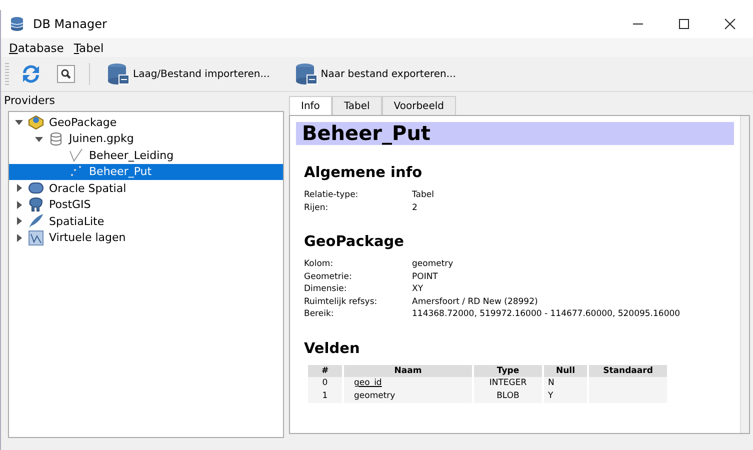 The height and width of the screenshot is (450, 753). What do you see at coordinates (146, 122) in the screenshot?
I see `tree-item: GeoPackage` at bounding box center [146, 122].